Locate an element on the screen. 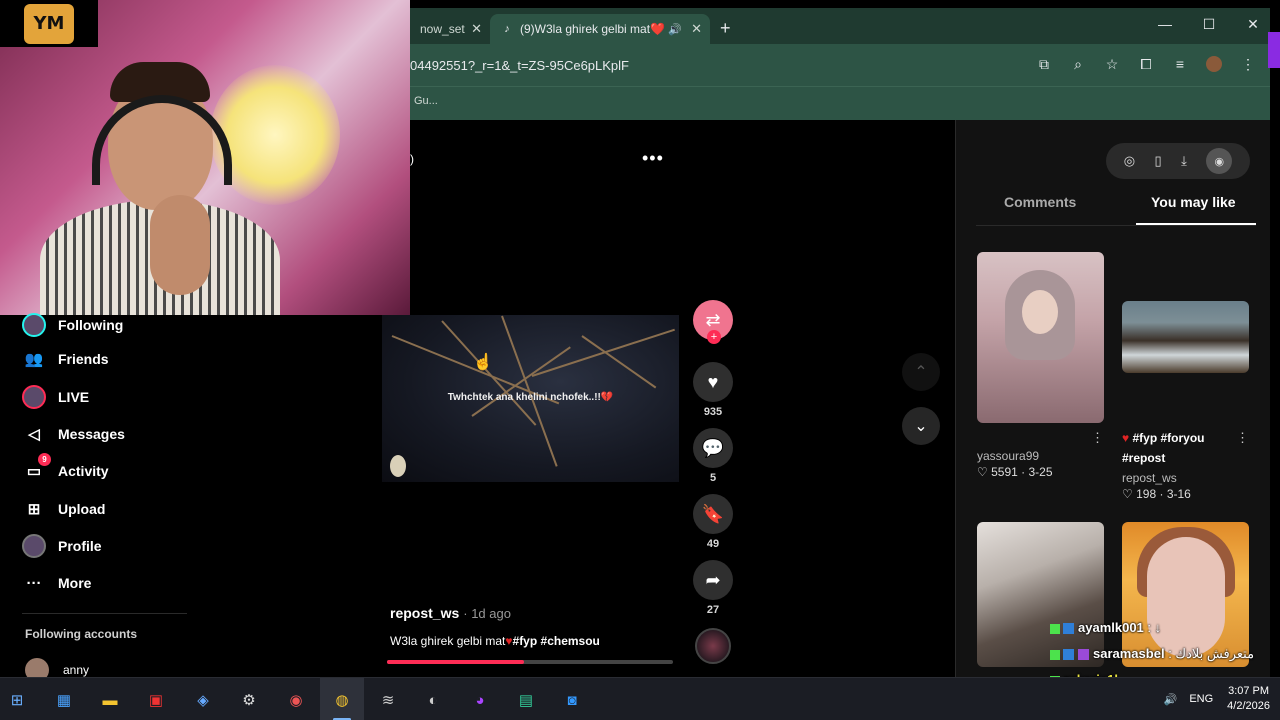  profile-avatar-icon is located at coordinates (1214, 64).